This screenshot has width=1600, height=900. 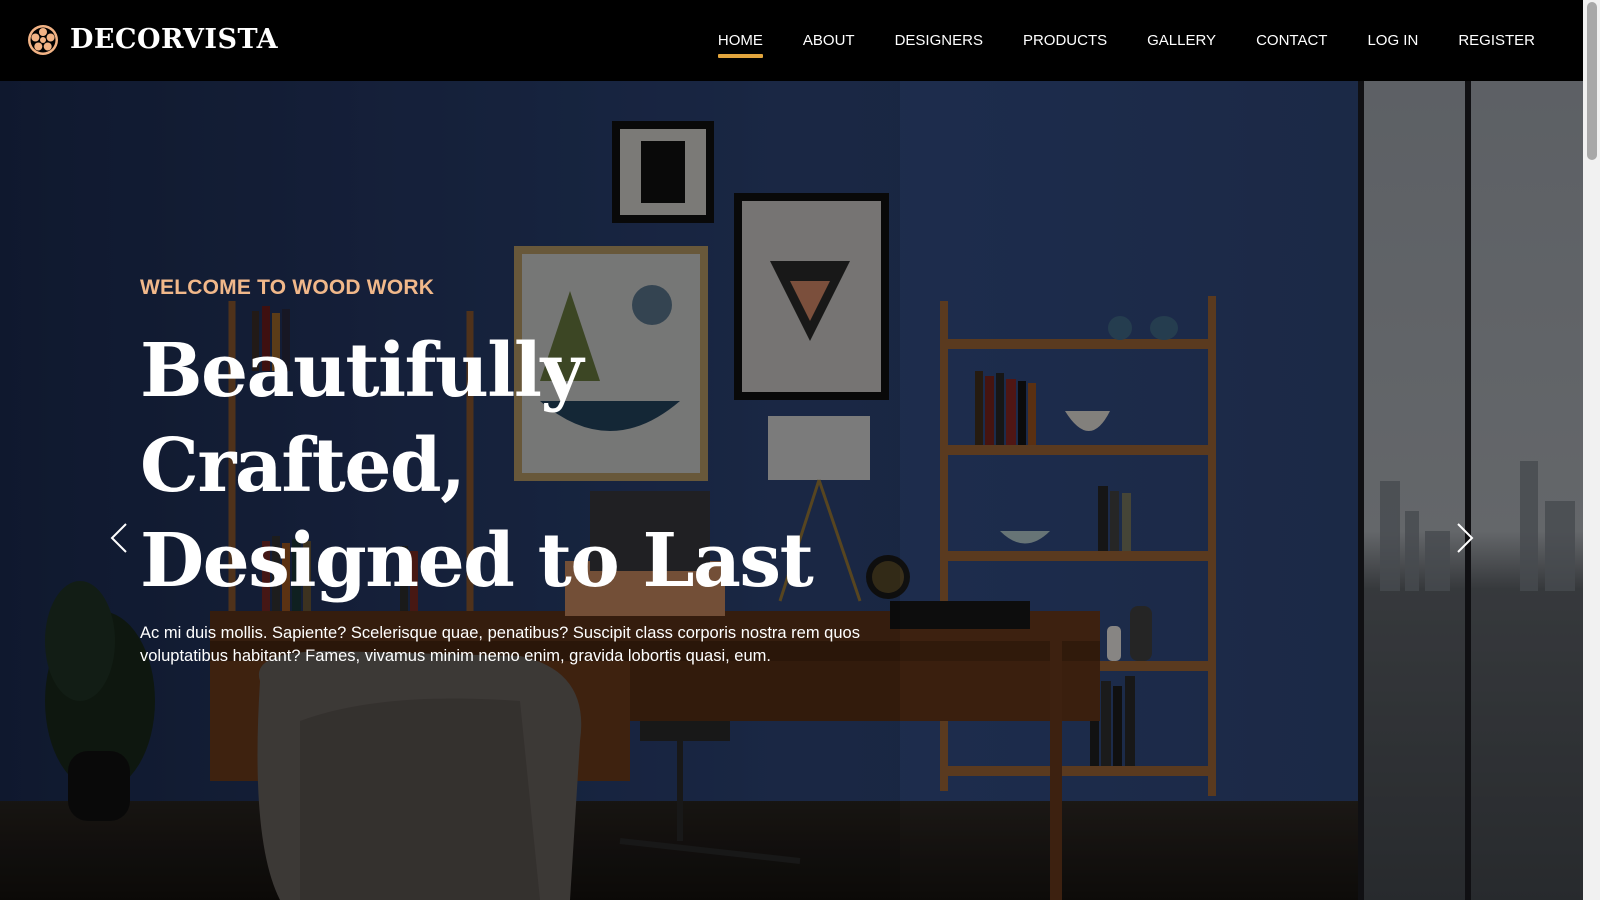 What do you see at coordinates (740, 44) in the screenshot?
I see `nav-home-link: HOME` at bounding box center [740, 44].